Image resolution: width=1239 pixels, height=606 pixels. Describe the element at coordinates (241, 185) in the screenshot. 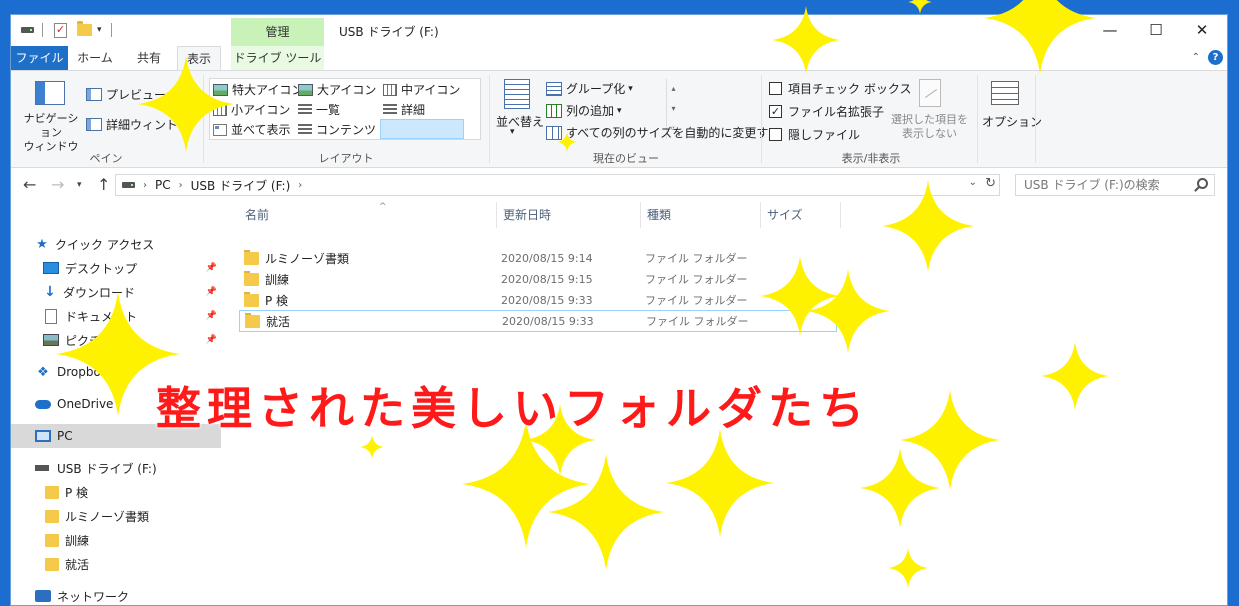

I see `breadcrumb-usb-drive: USB ドライブ (F:)` at that location.